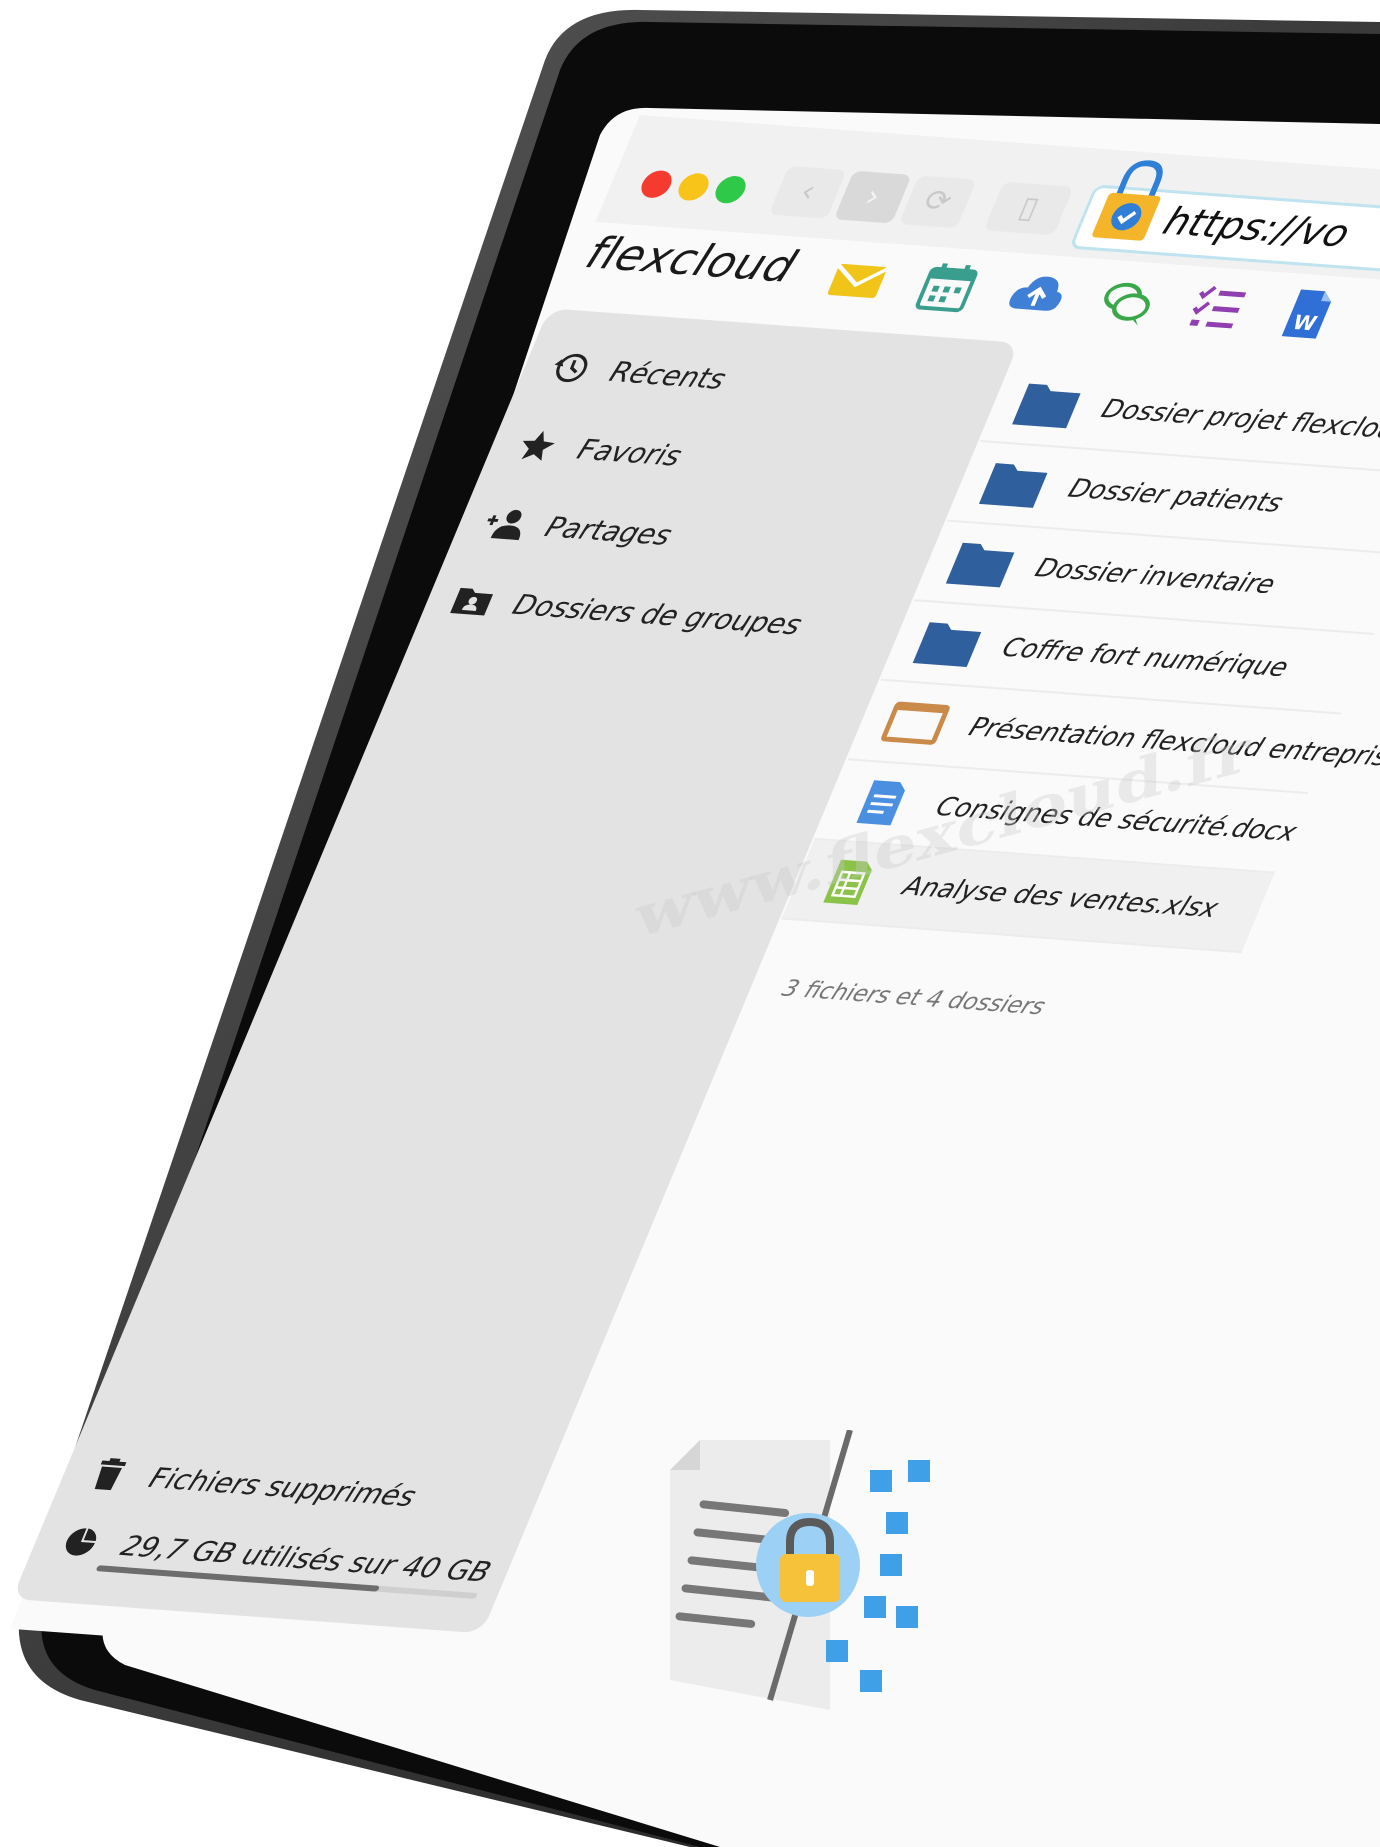 This screenshot has width=1380, height=1847. I want to click on sidebar-item-partages: Partages, so click(578, 528).